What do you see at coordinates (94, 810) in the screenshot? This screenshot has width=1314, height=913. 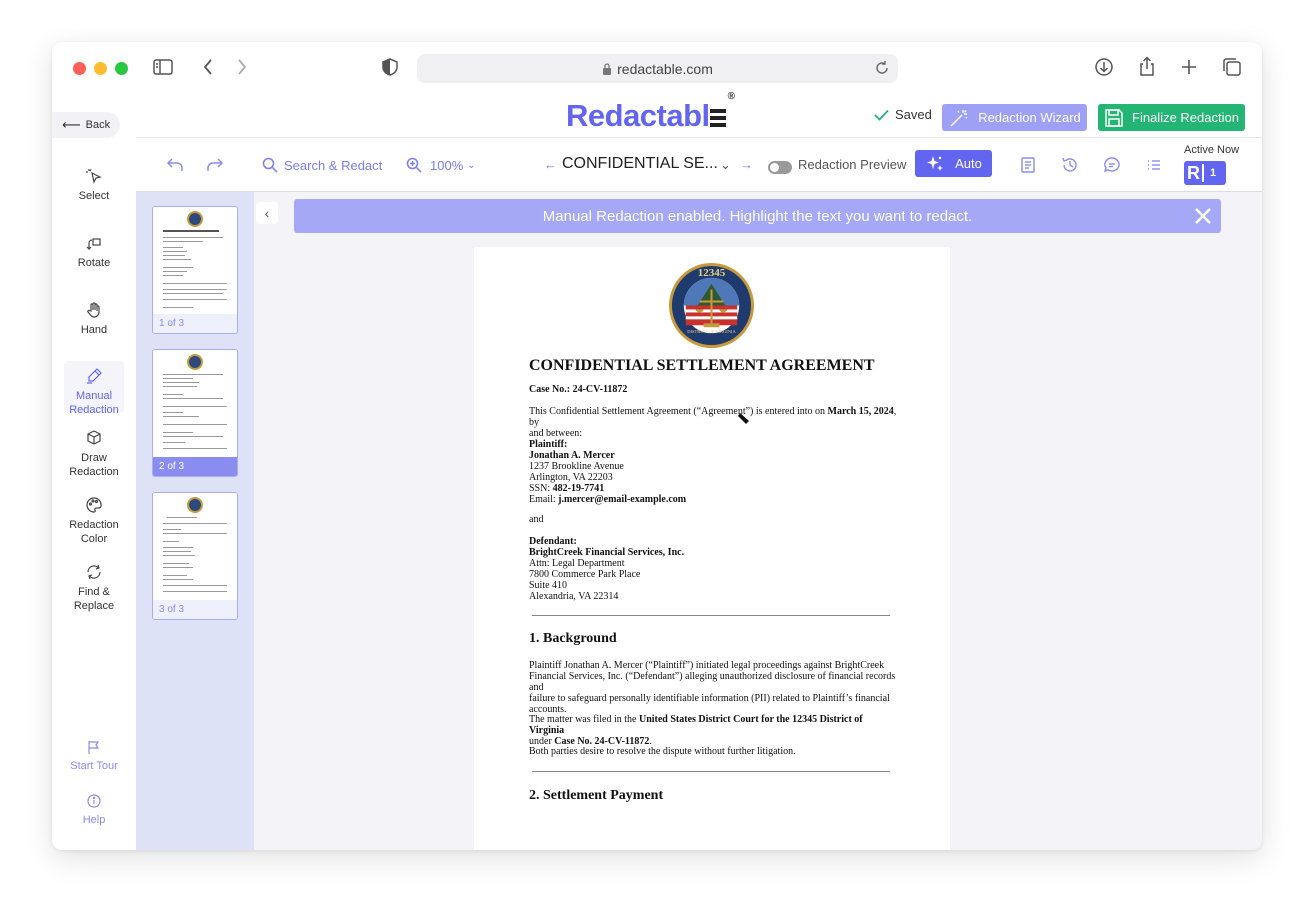 I see `help-button: Help` at bounding box center [94, 810].